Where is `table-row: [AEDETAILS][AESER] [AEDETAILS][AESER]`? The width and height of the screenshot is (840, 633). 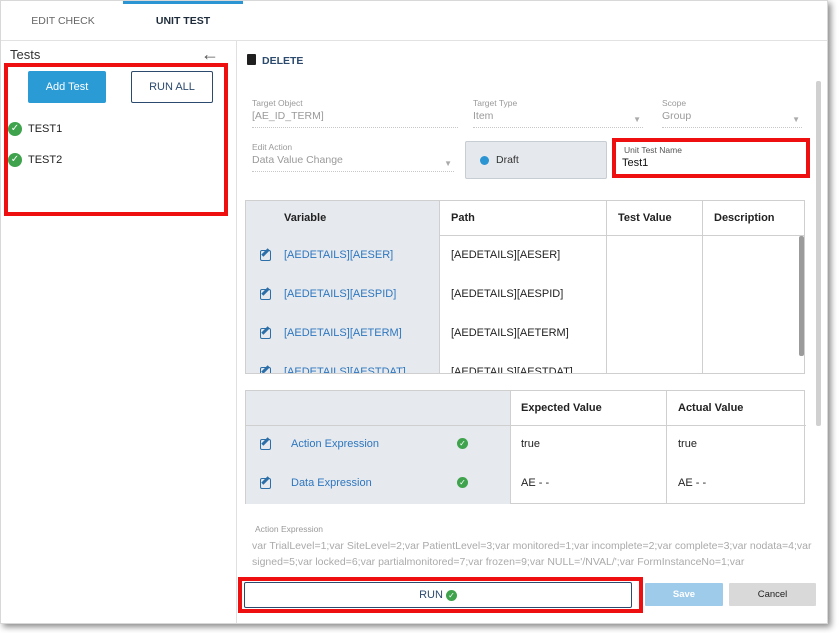
table-row: [AEDETAILS][AESER] [AEDETAILS][AESER] is located at coordinates (525, 255).